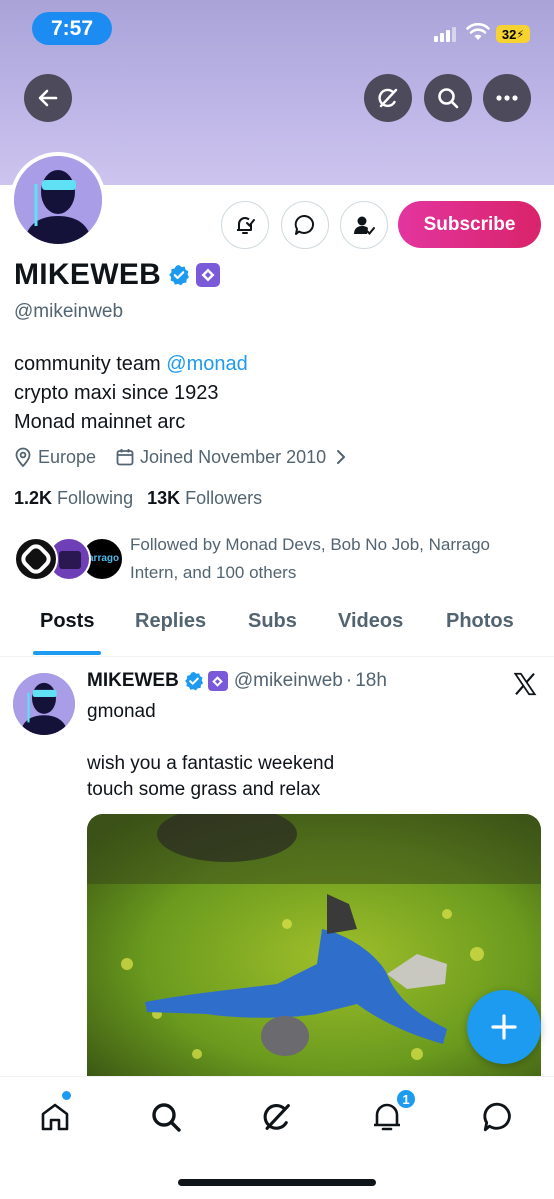 The height and width of the screenshot is (1199, 554). I want to click on back-arrow-icon, so click(48, 98).